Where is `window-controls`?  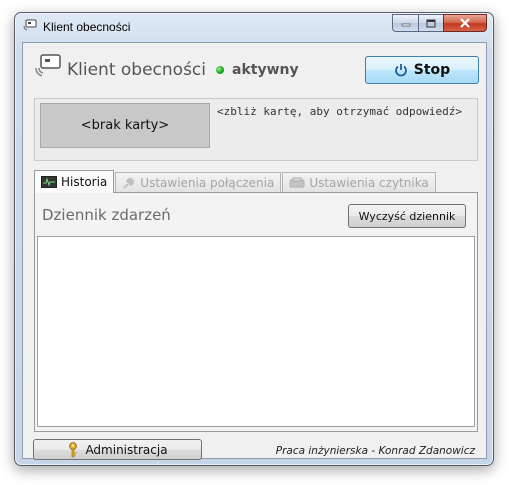 window-controls is located at coordinates (439, 23).